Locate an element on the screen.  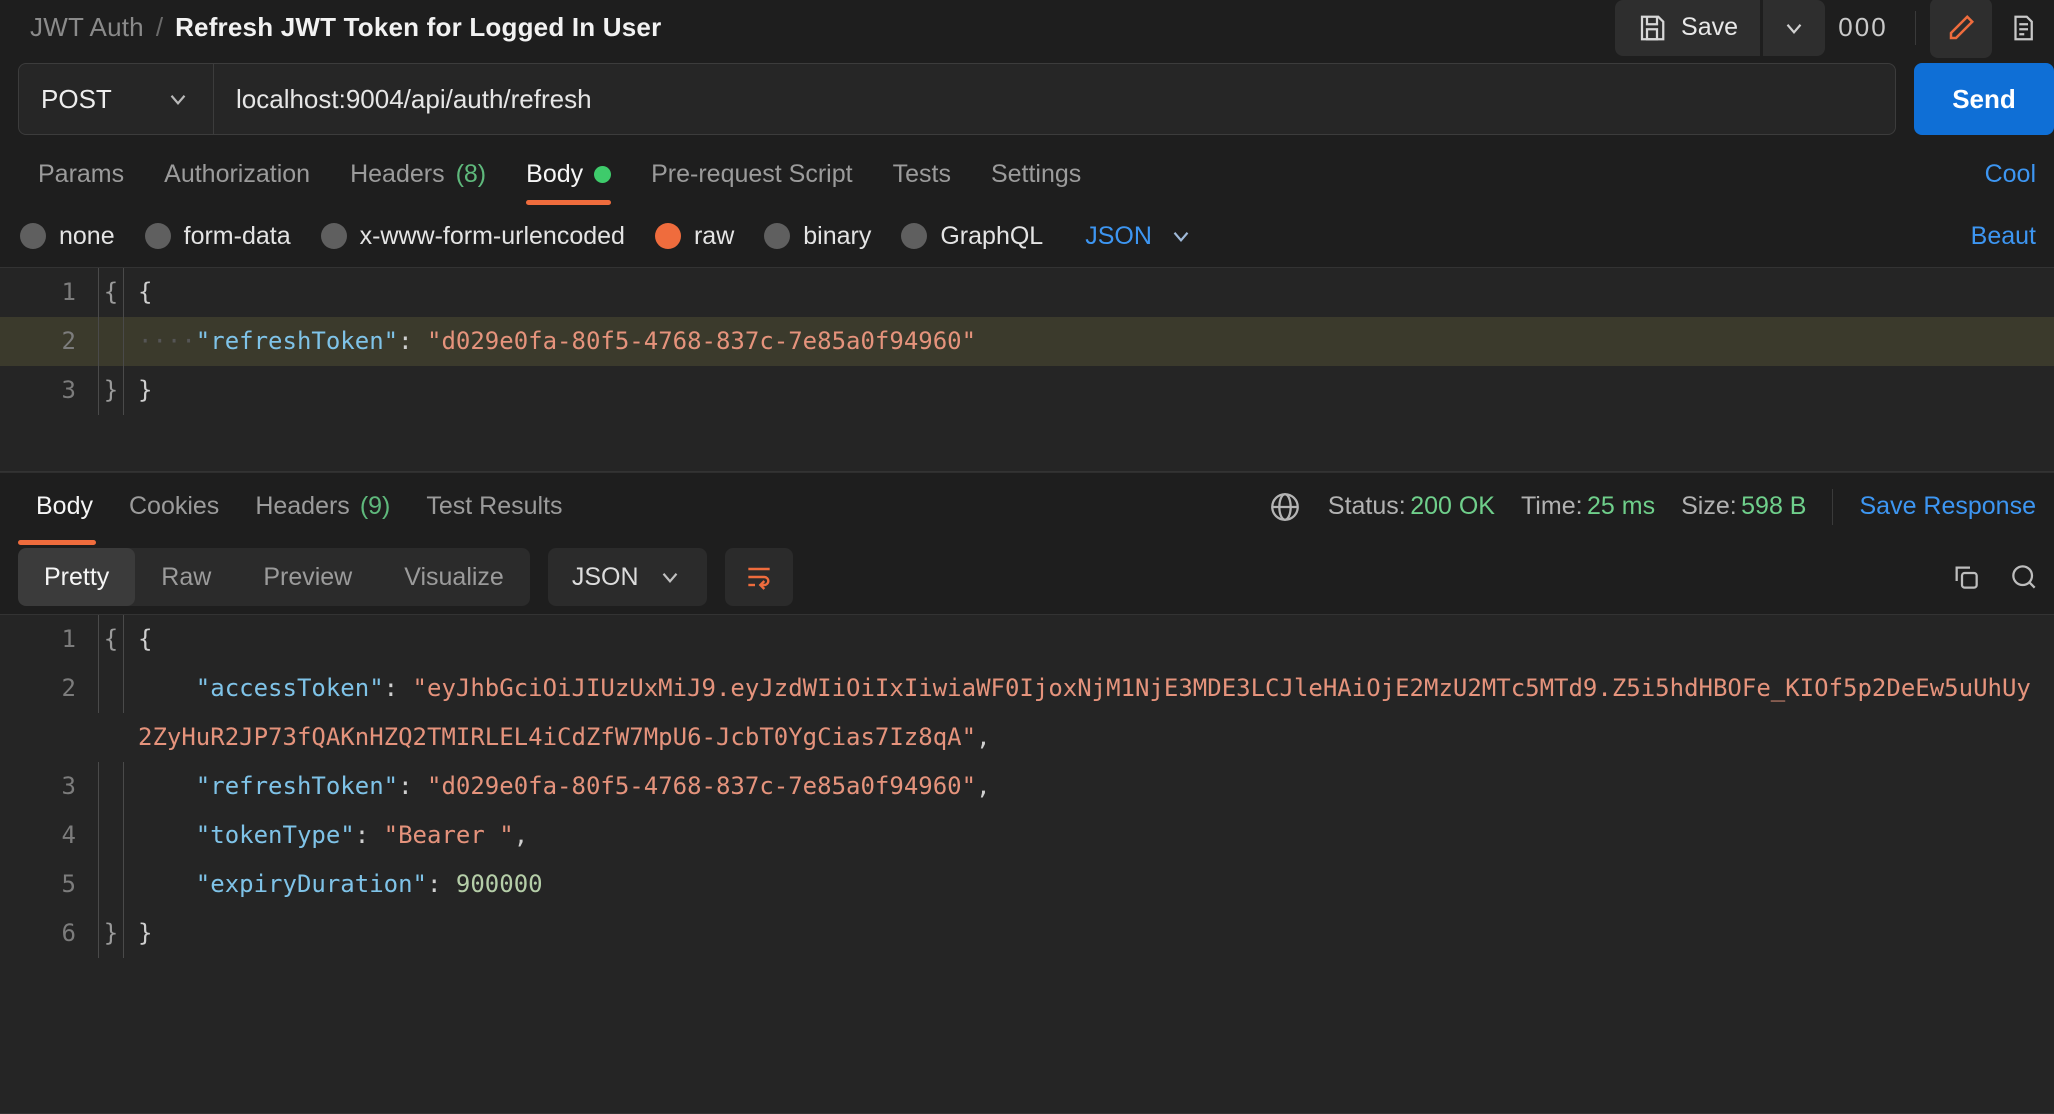
tab-body: Body is located at coordinates (568, 174).